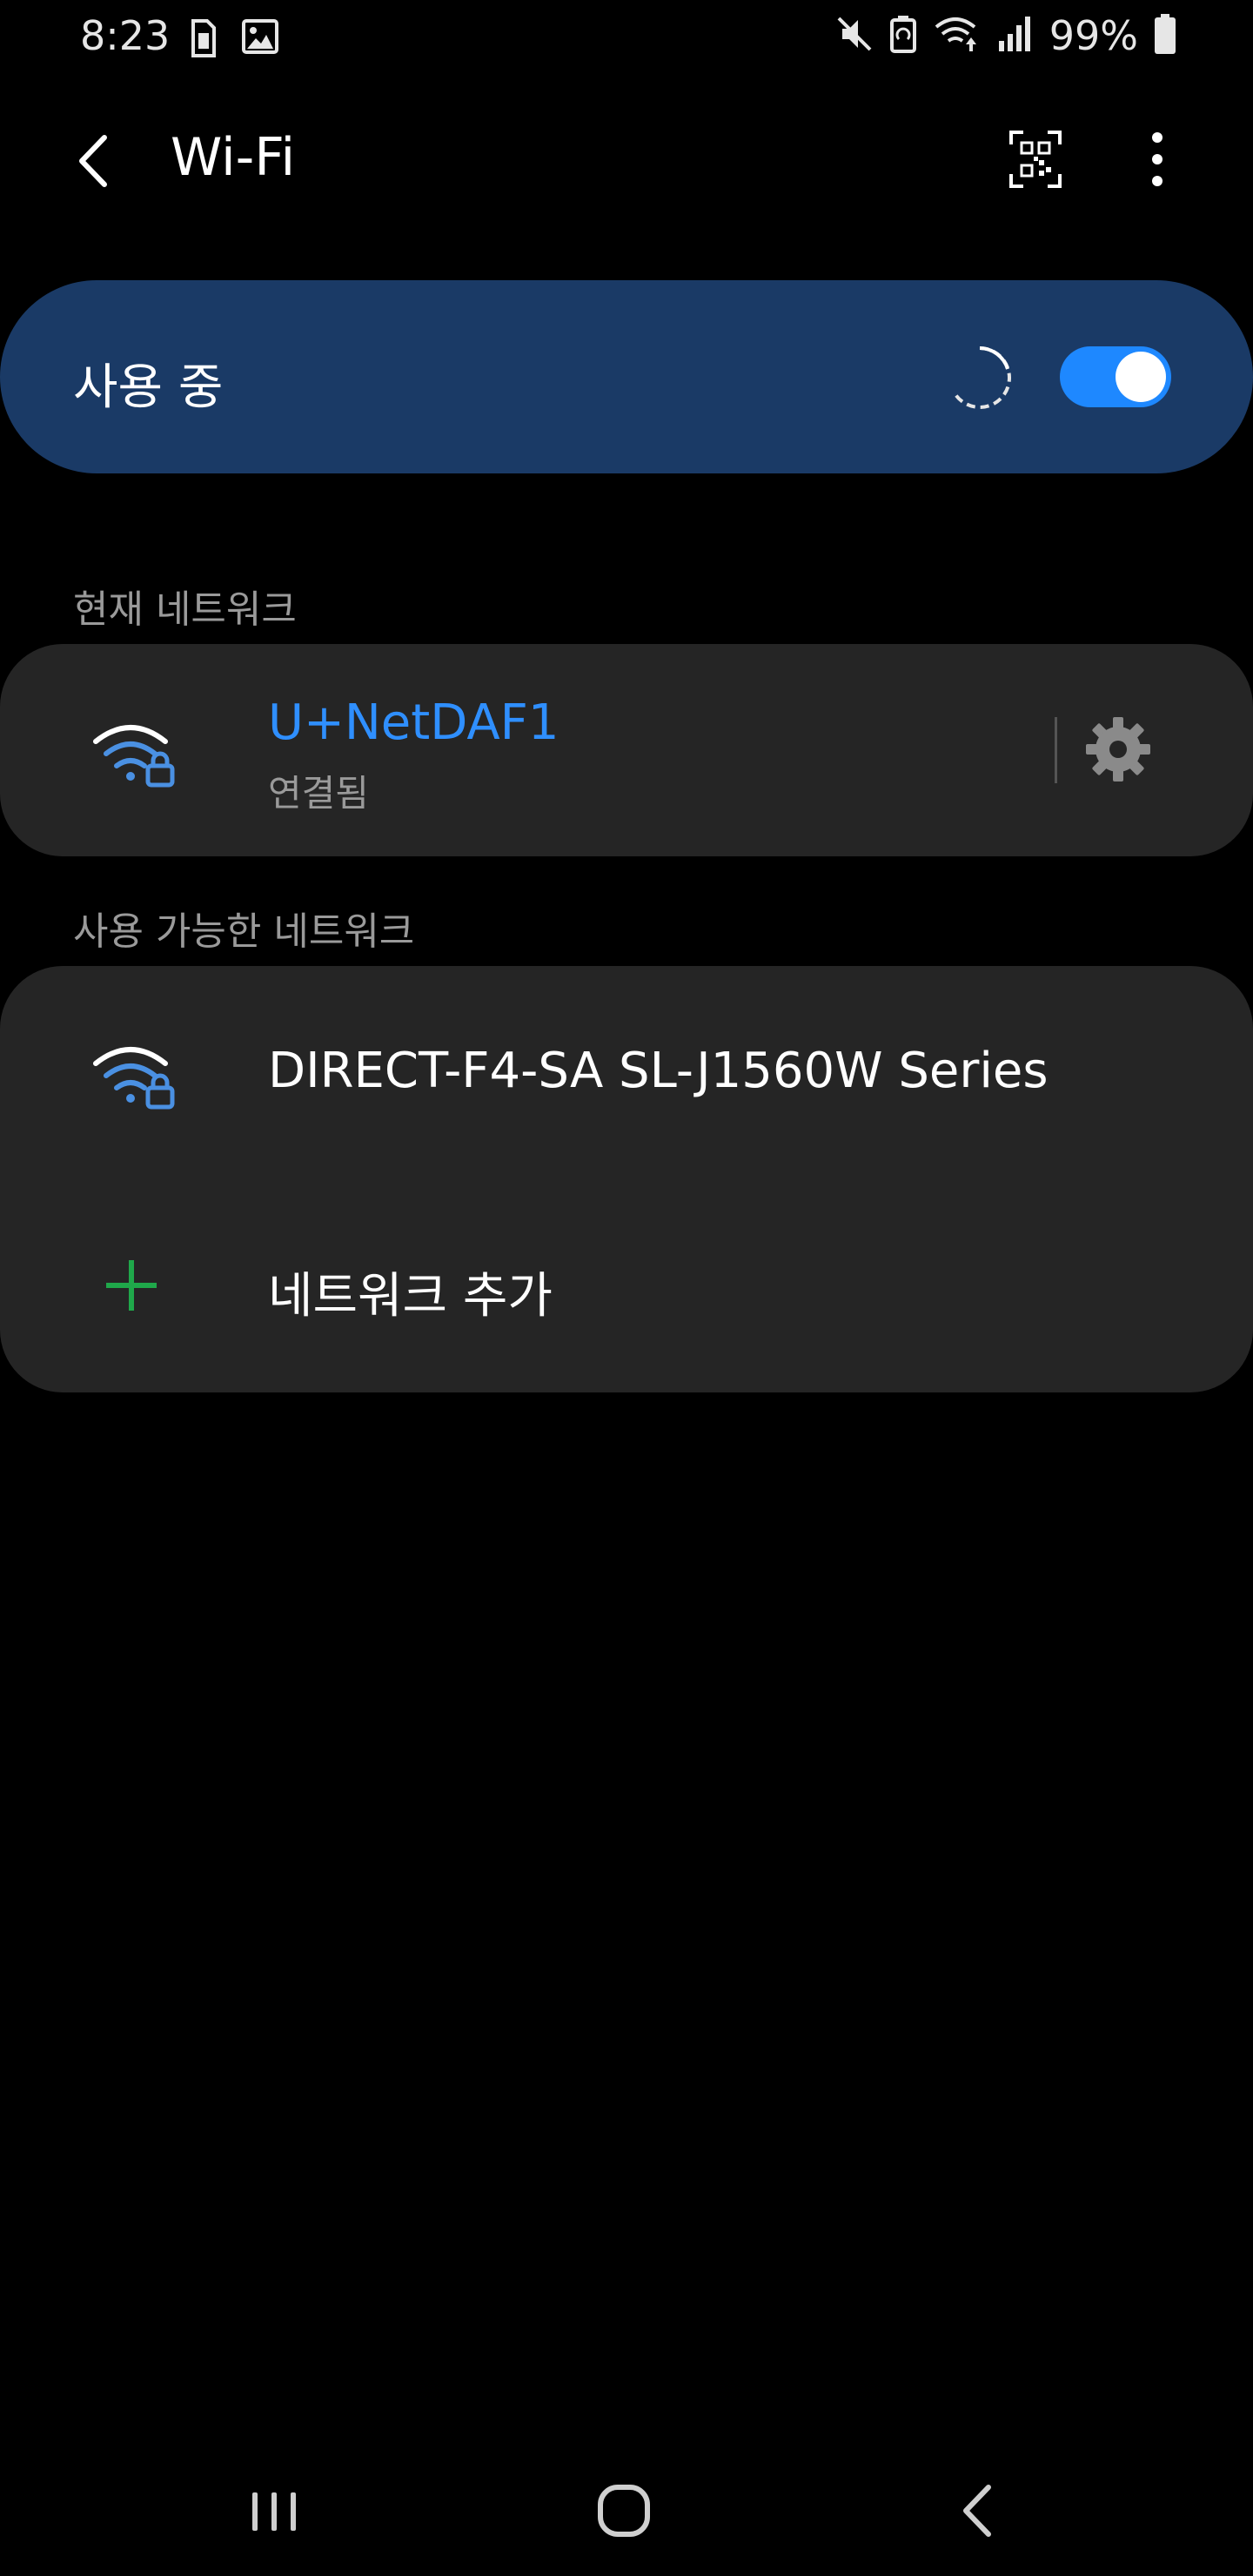 The height and width of the screenshot is (2576, 1253). Describe the element at coordinates (1165, 35) in the screenshot. I see `battery-icon` at that location.